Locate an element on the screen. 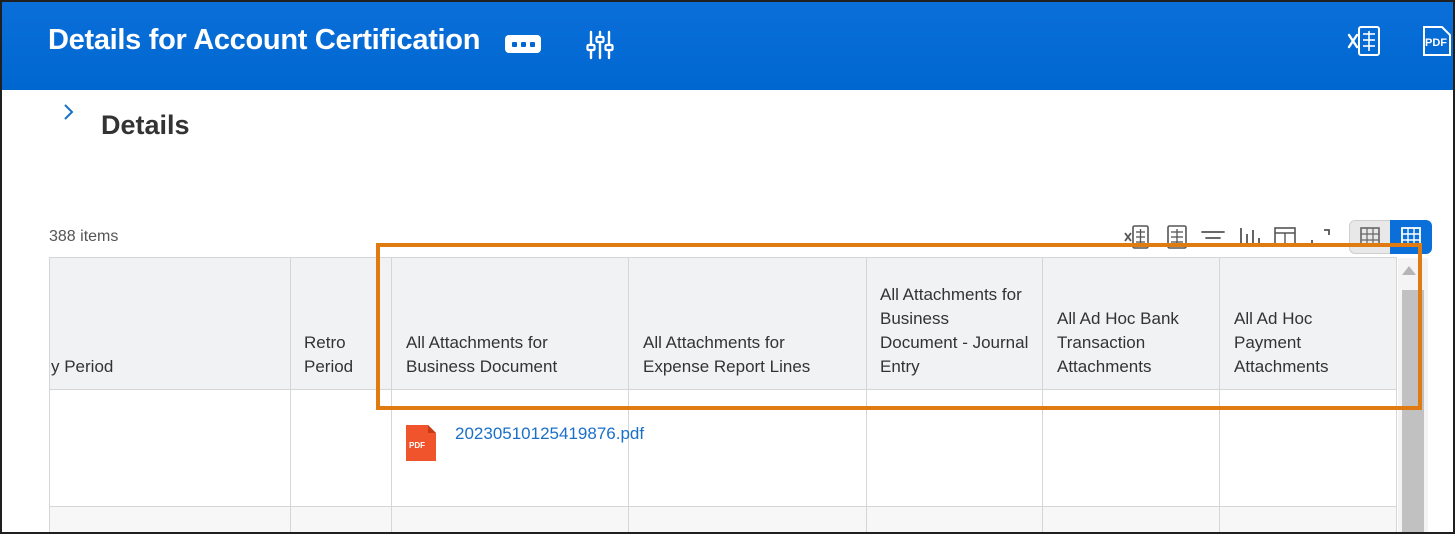 This screenshot has width=1455, height=534. export-excel-icon is located at coordinates (1364, 41).